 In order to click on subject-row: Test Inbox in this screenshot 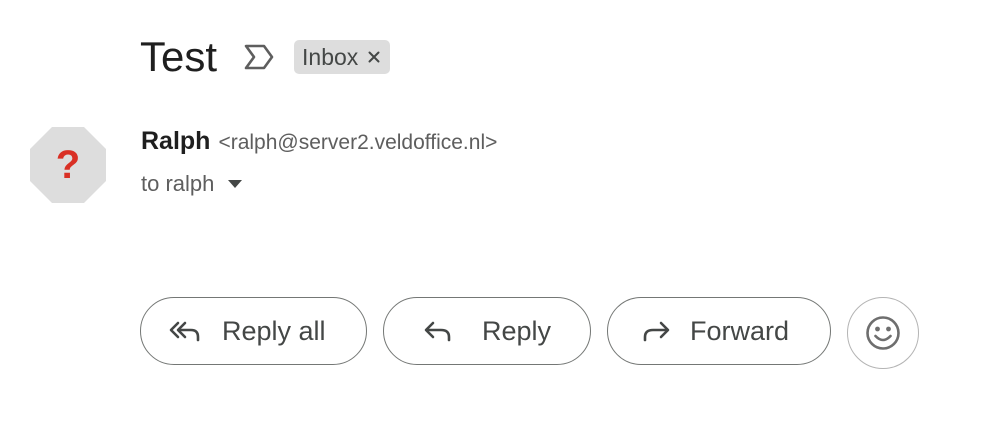, I will do `click(265, 57)`.